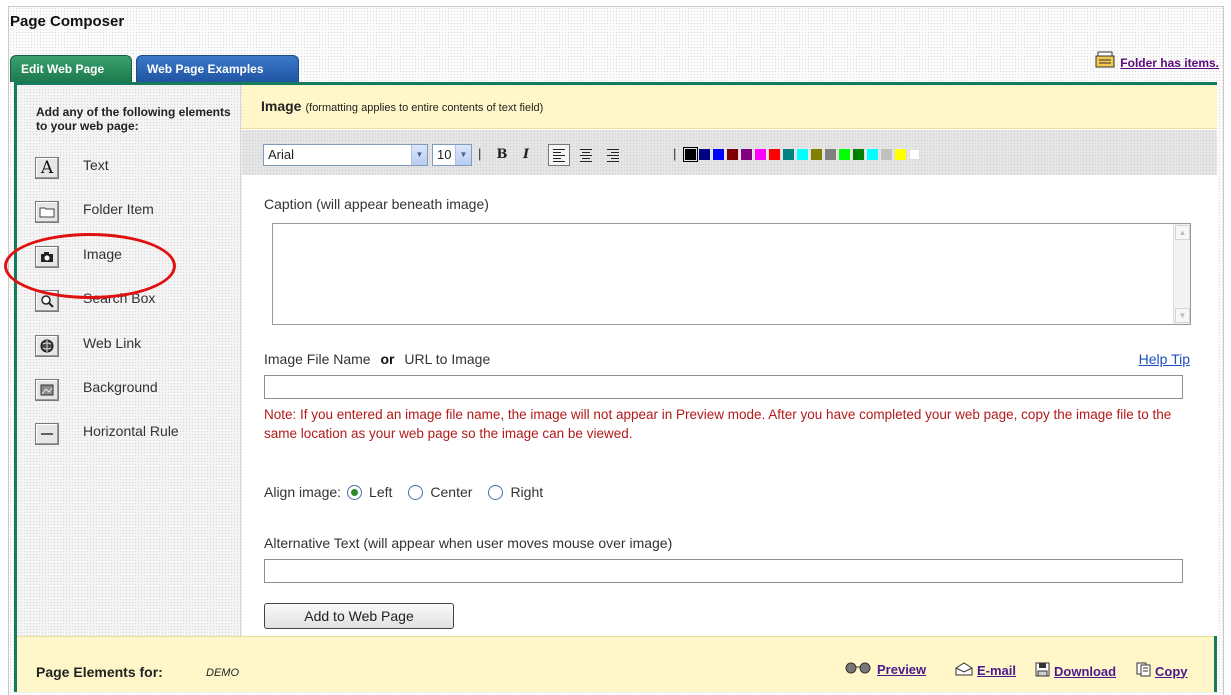 The width and height of the screenshot is (1231, 695). I want to click on element-text: A Text, so click(72, 168).